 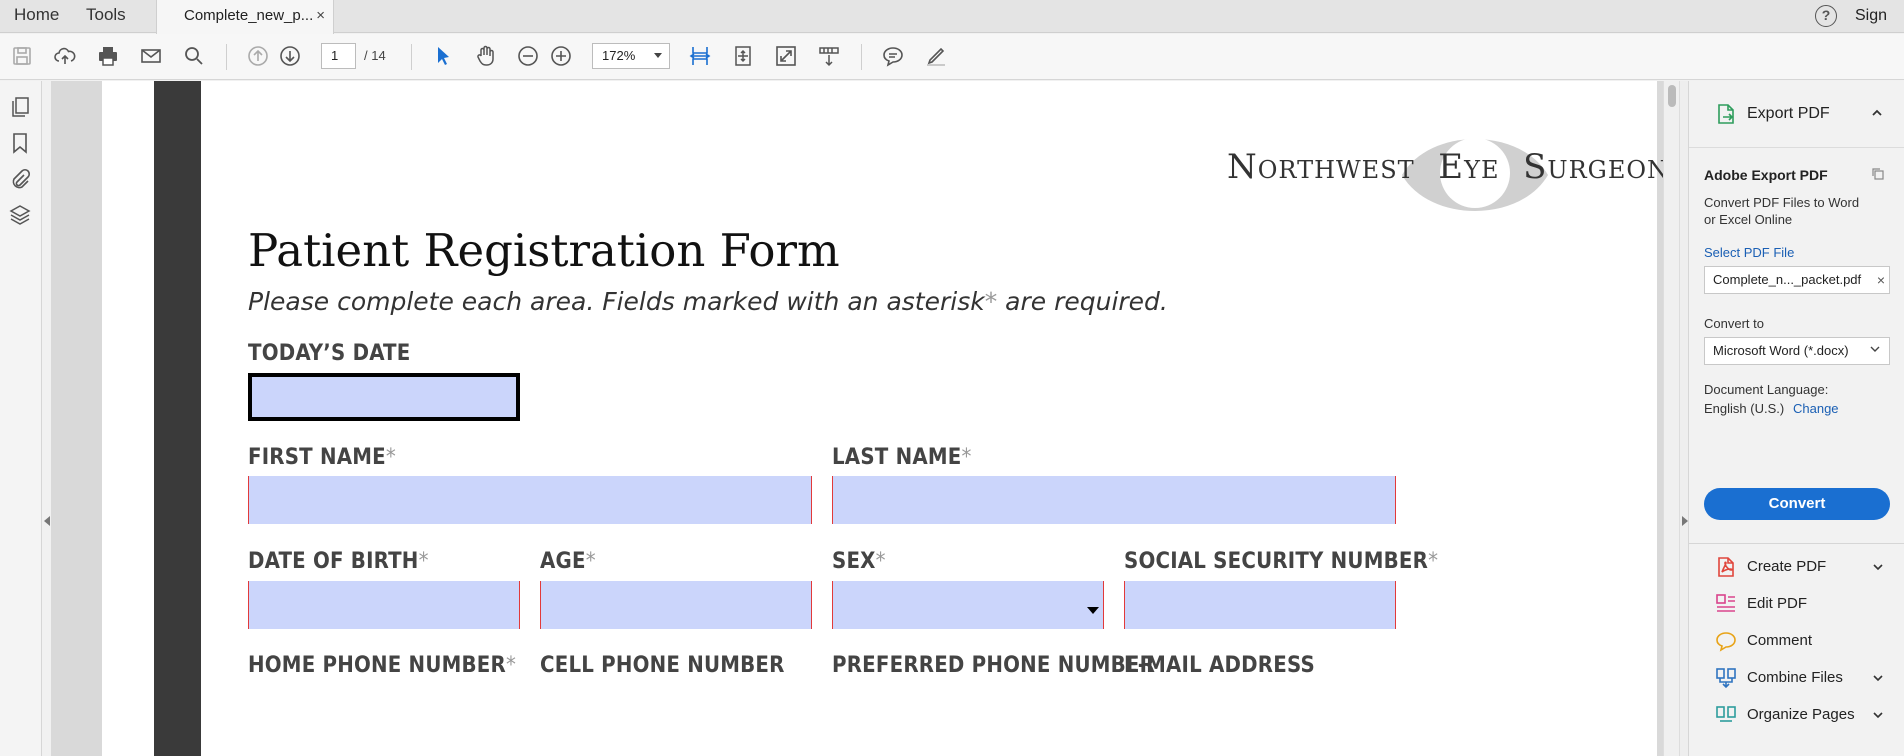 I want to click on left-panel-toggle, so click(x=47, y=521).